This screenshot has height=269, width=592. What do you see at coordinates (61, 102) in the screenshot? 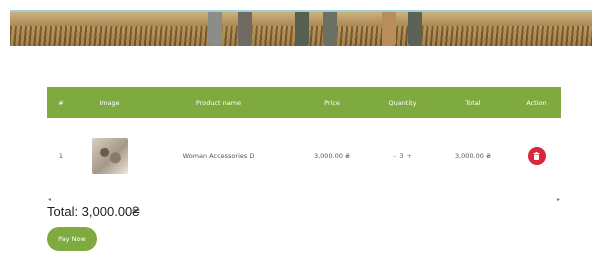
I see `header-number: #` at bounding box center [61, 102].